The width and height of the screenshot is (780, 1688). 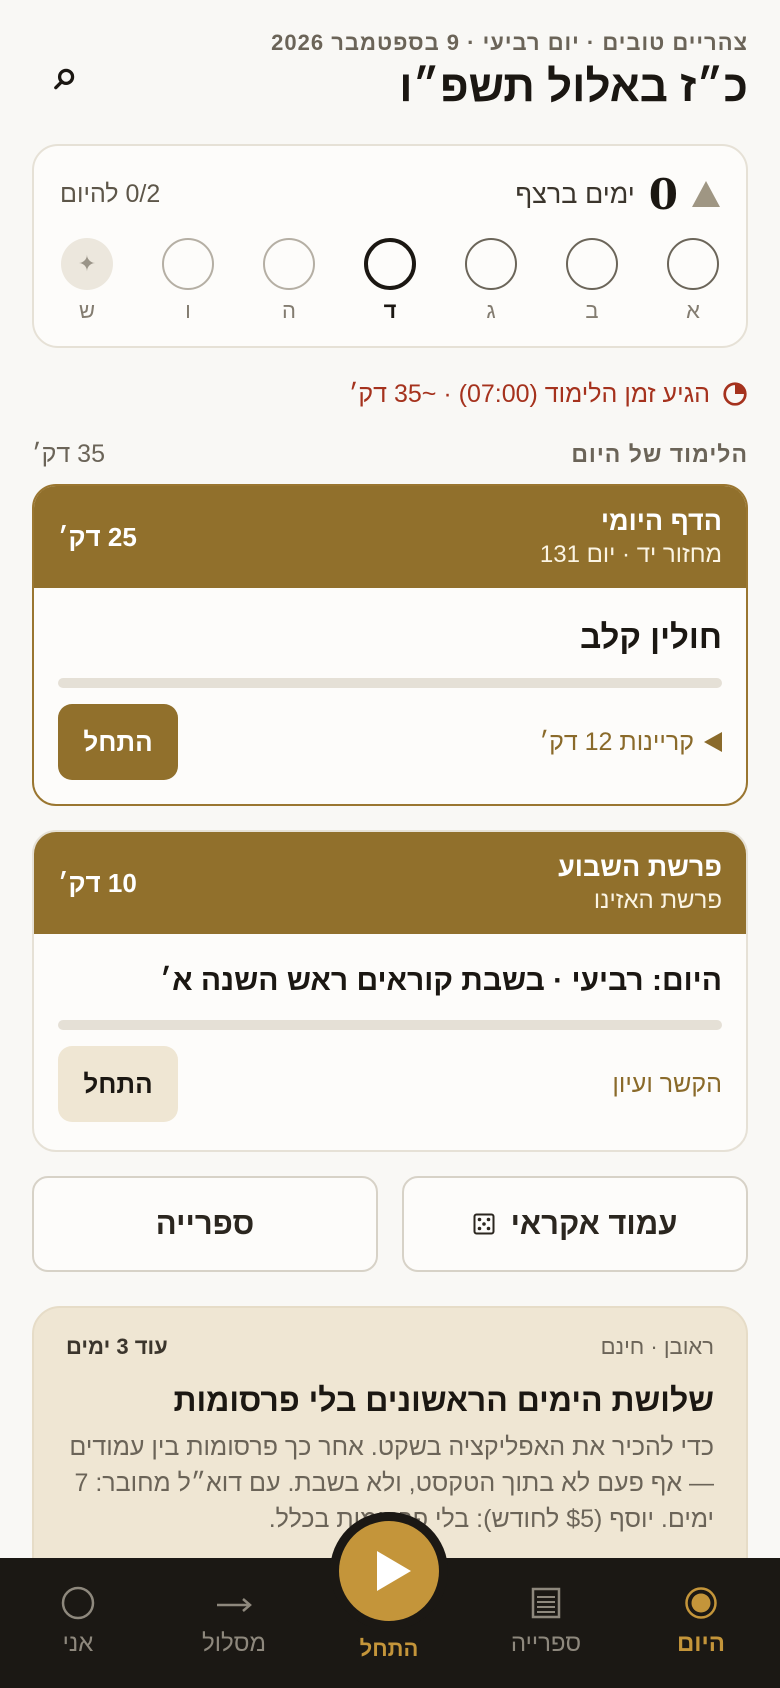 What do you see at coordinates (78, 1643) in the screenshot?
I see `tab-label: אני` at bounding box center [78, 1643].